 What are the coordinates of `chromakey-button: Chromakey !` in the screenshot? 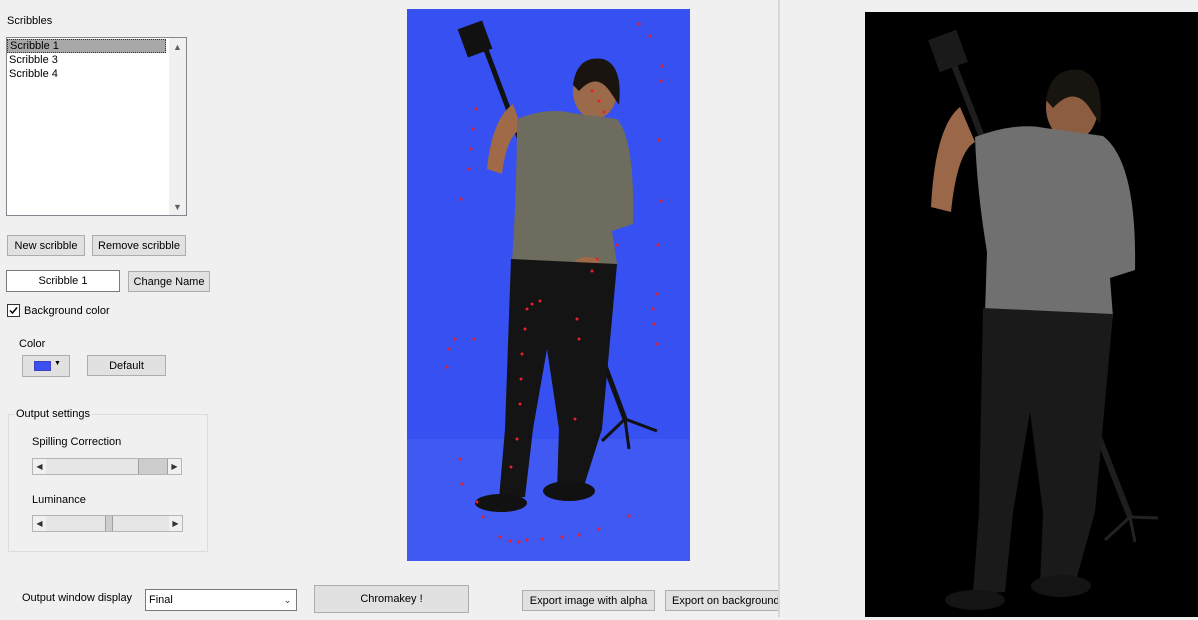 It's located at (391, 599).